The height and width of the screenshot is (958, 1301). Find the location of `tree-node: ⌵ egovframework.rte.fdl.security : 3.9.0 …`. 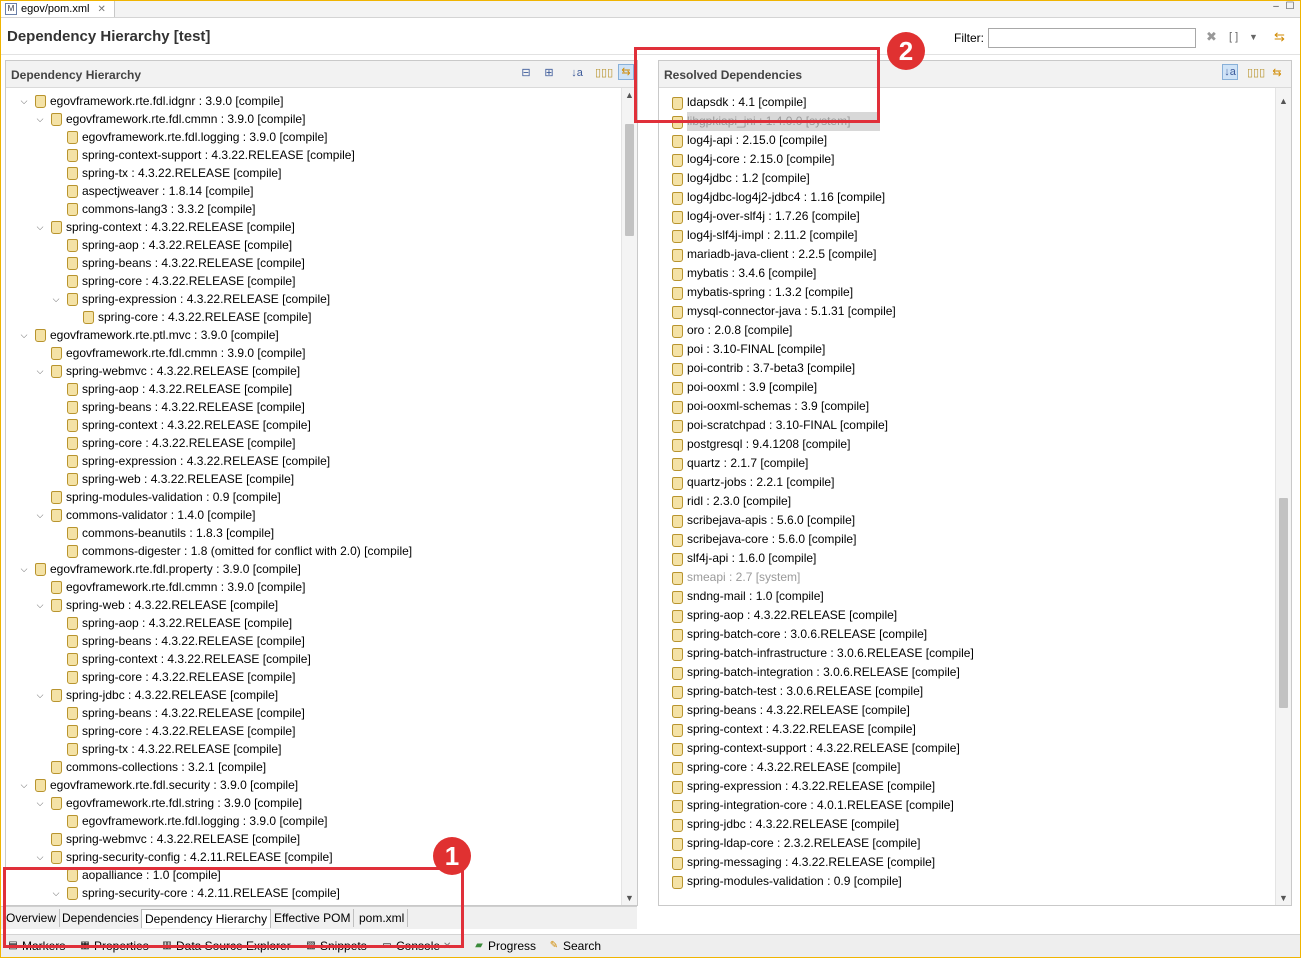

tree-node: ⌵ egovframework.rte.fdl.security : 3.9.0 … is located at coordinates (313, 785).